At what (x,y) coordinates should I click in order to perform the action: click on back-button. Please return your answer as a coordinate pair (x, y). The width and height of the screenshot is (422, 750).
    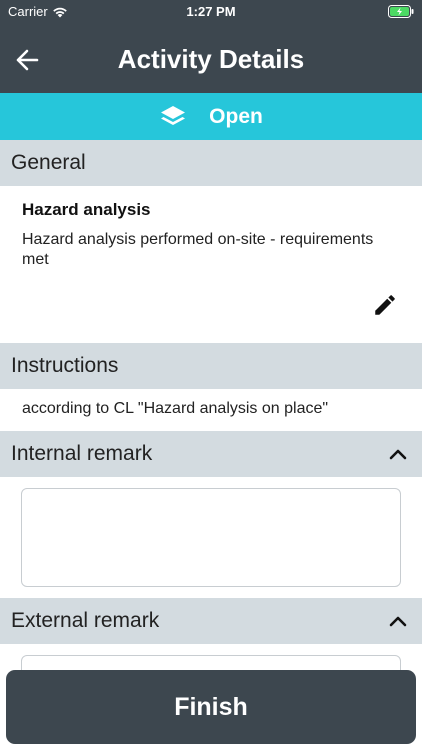
    Looking at the image, I should click on (27, 60).